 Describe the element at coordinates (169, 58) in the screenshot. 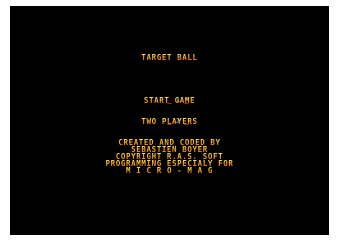

I see `game-title: TARGET BALL` at that location.